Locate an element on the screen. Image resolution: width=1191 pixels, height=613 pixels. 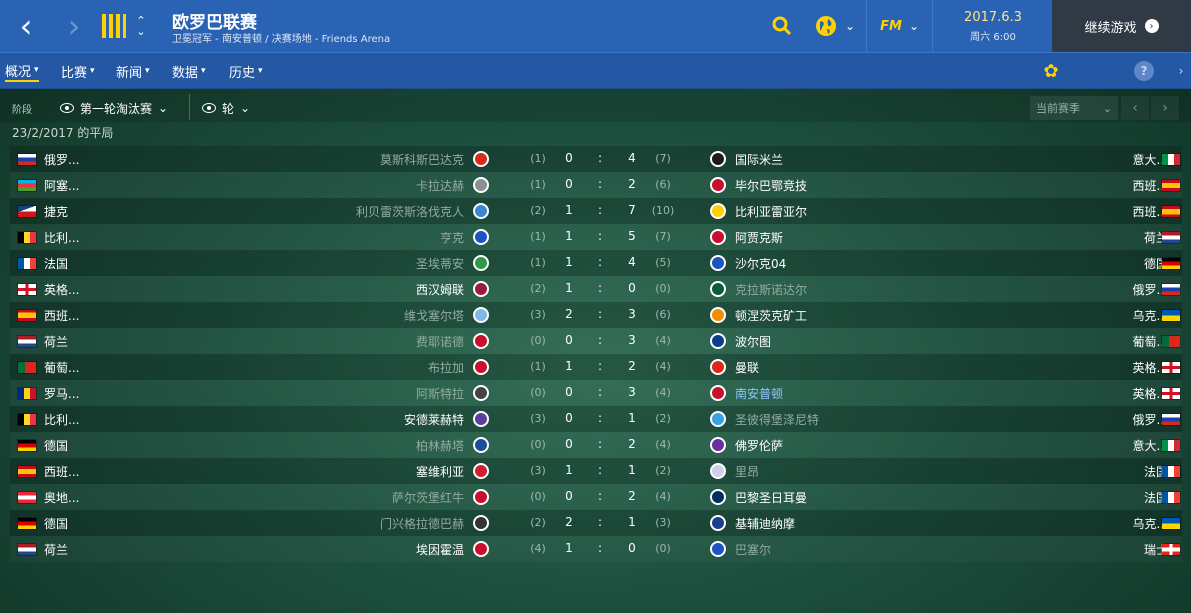
home-team: 西汉姆联 is located at coordinates (357, 289).